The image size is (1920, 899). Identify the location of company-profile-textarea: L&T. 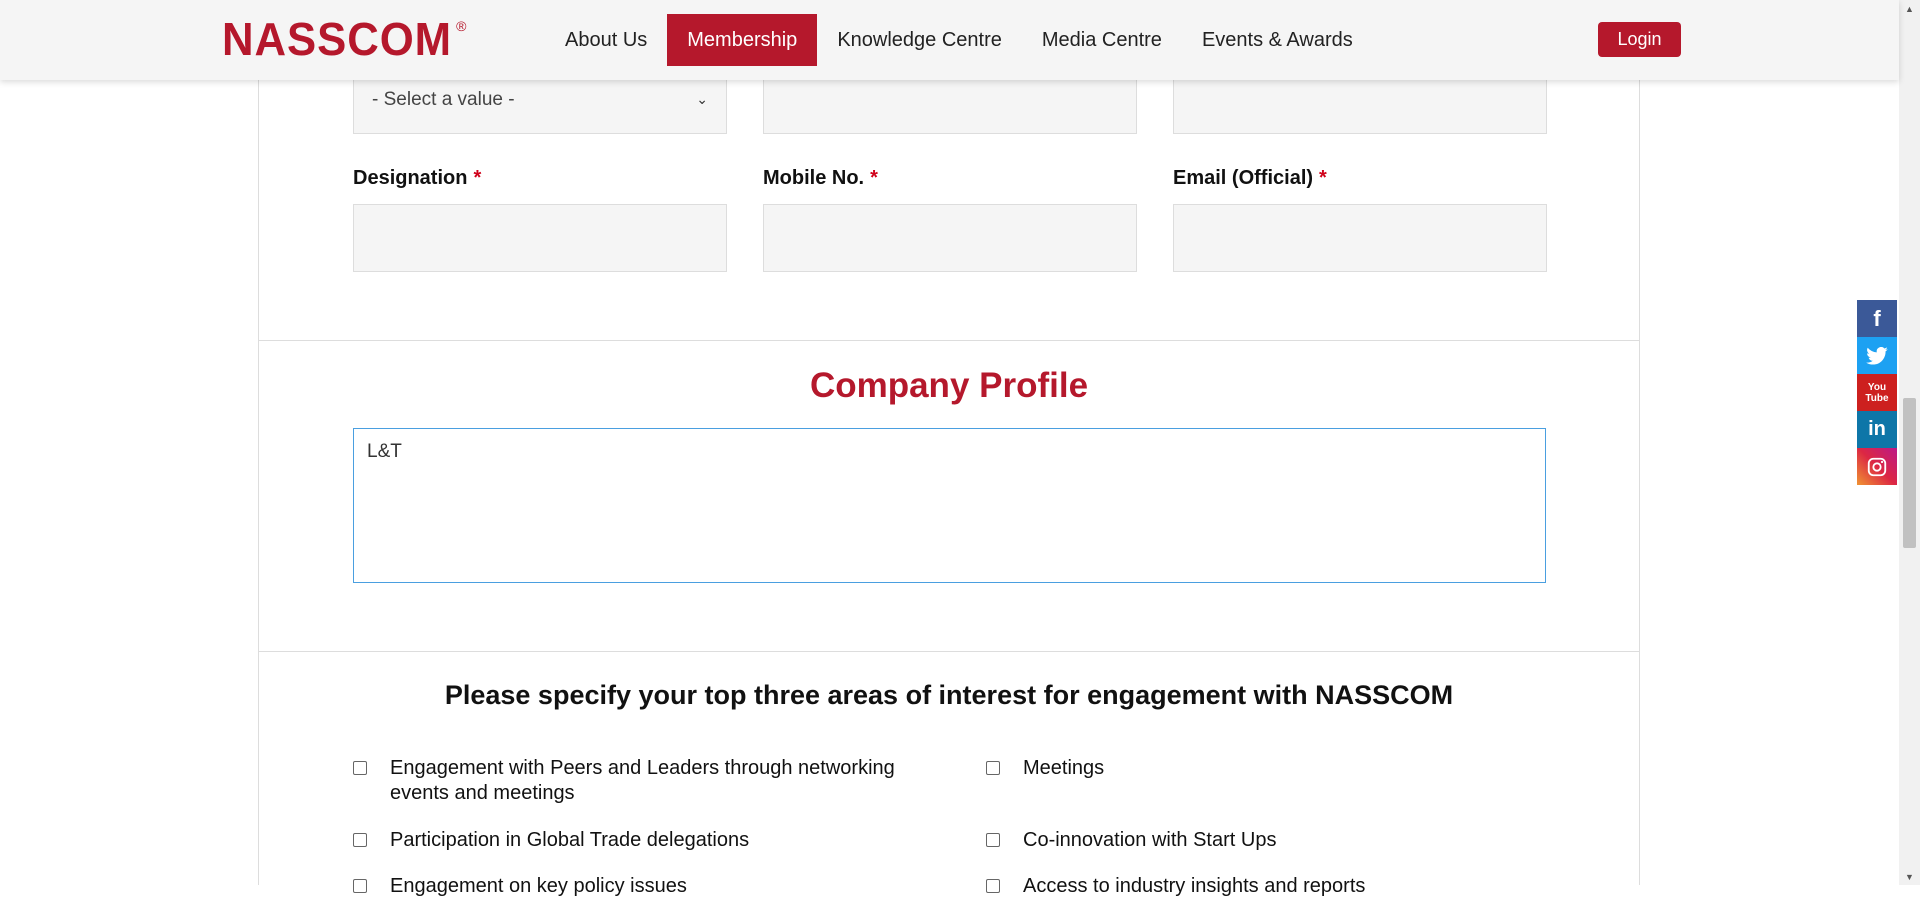
(949, 505).